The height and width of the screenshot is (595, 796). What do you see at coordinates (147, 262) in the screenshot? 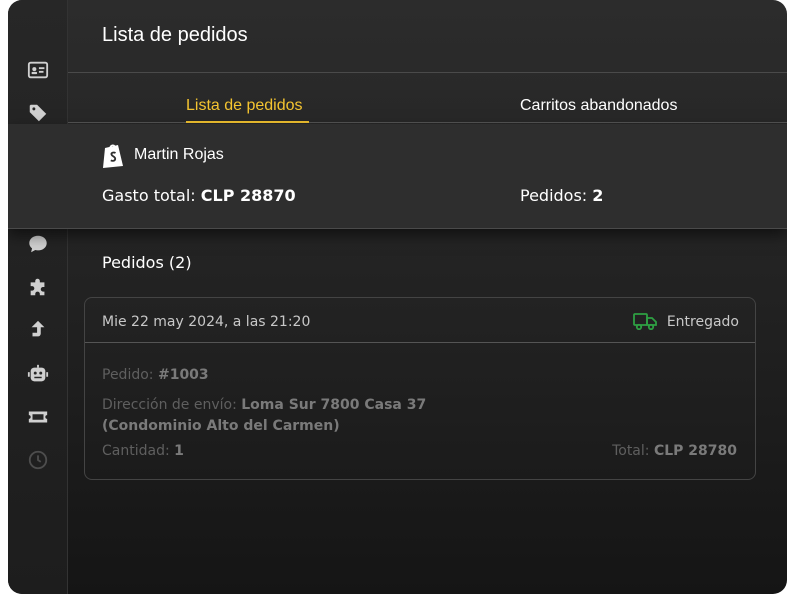
I see `orders-section-title: Pedidos (2)` at bounding box center [147, 262].